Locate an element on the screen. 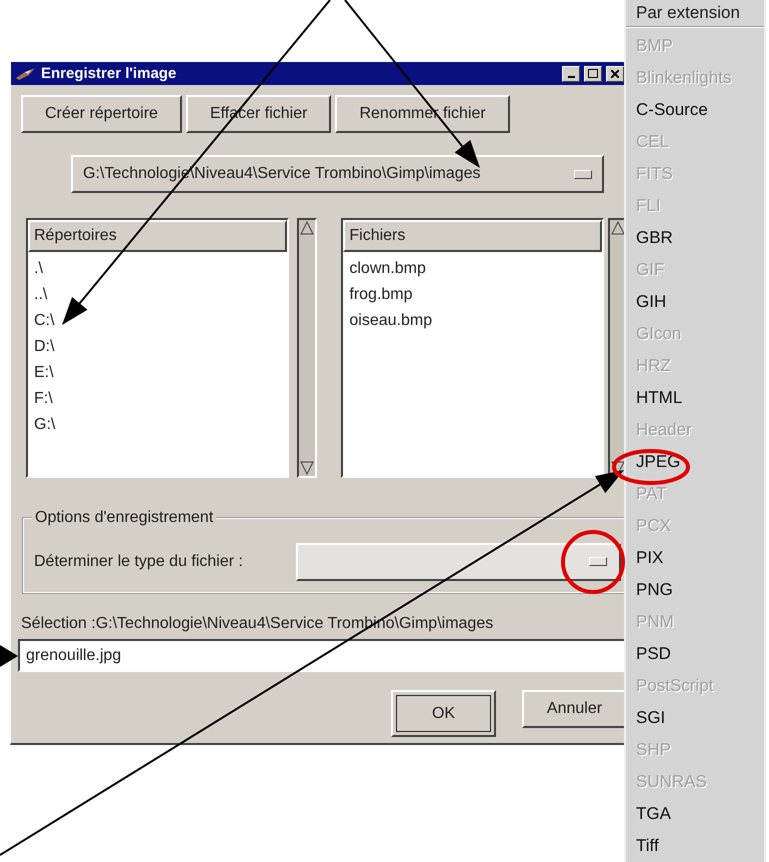  brush-icon is located at coordinates (26, 74).